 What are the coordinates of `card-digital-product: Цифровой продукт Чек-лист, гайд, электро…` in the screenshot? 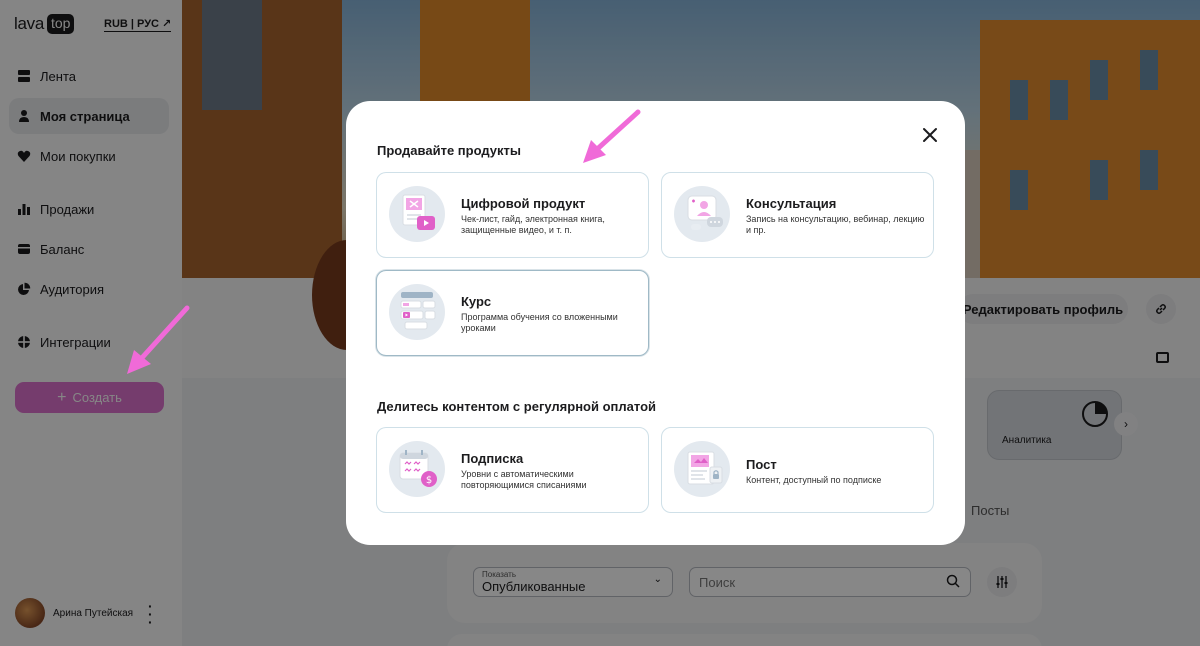 It's located at (512, 215).